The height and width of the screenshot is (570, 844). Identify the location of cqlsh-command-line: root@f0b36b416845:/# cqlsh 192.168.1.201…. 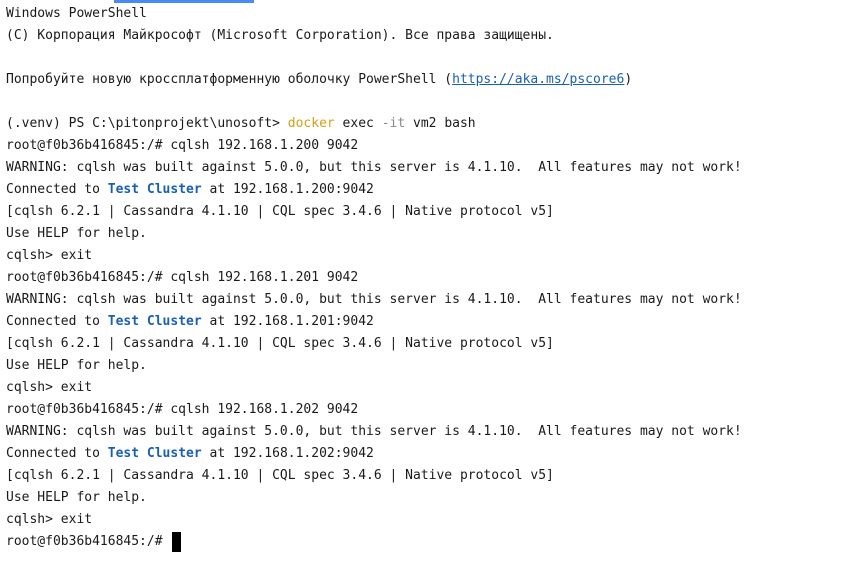
(182, 277).